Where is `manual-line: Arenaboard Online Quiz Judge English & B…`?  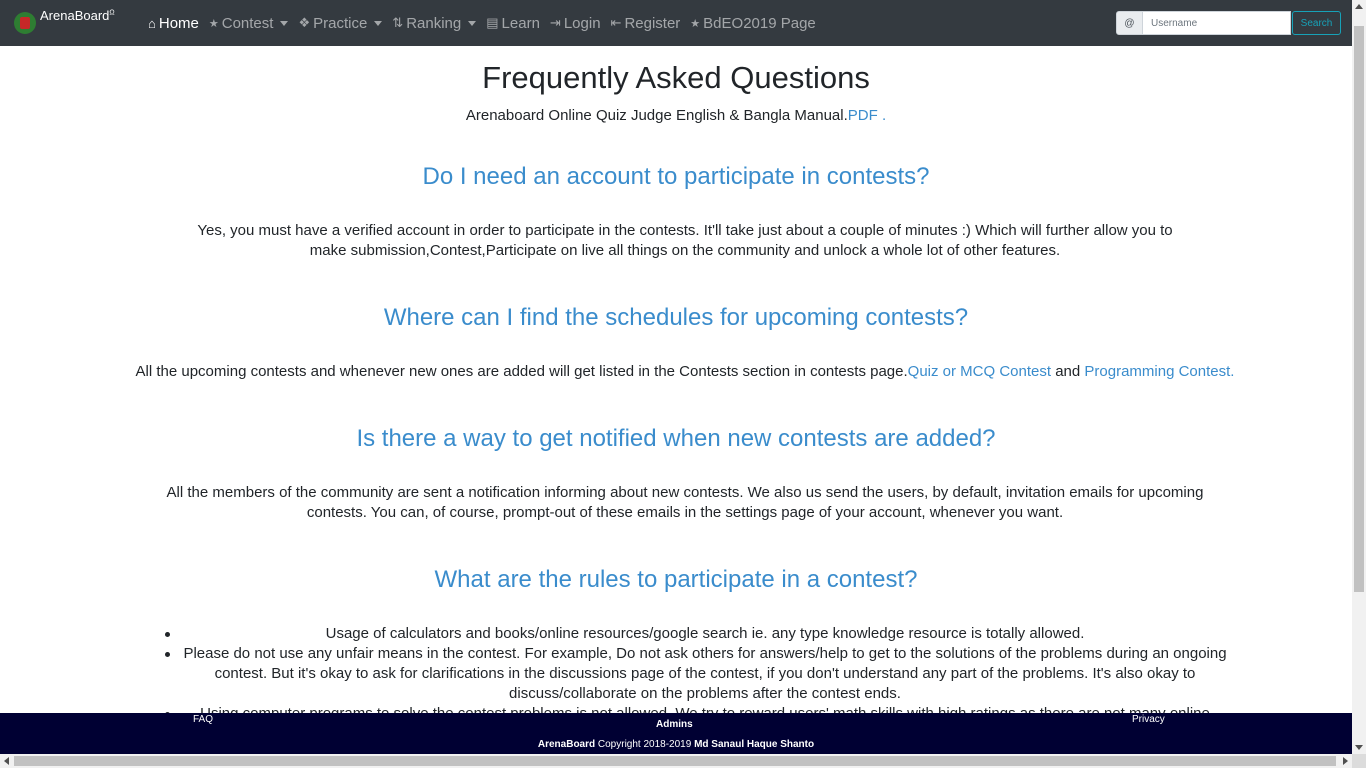 manual-line: Arenaboard Online Quiz Judge English & B… is located at coordinates (676, 115).